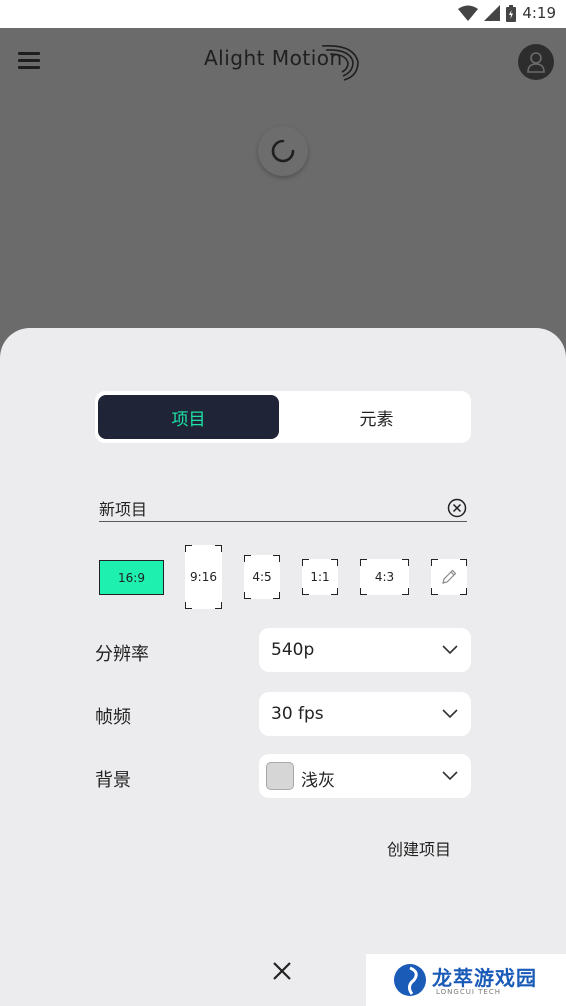 This screenshot has height=1006, width=566. I want to click on watermark-title: 龙萃游戏园, so click(484, 978).